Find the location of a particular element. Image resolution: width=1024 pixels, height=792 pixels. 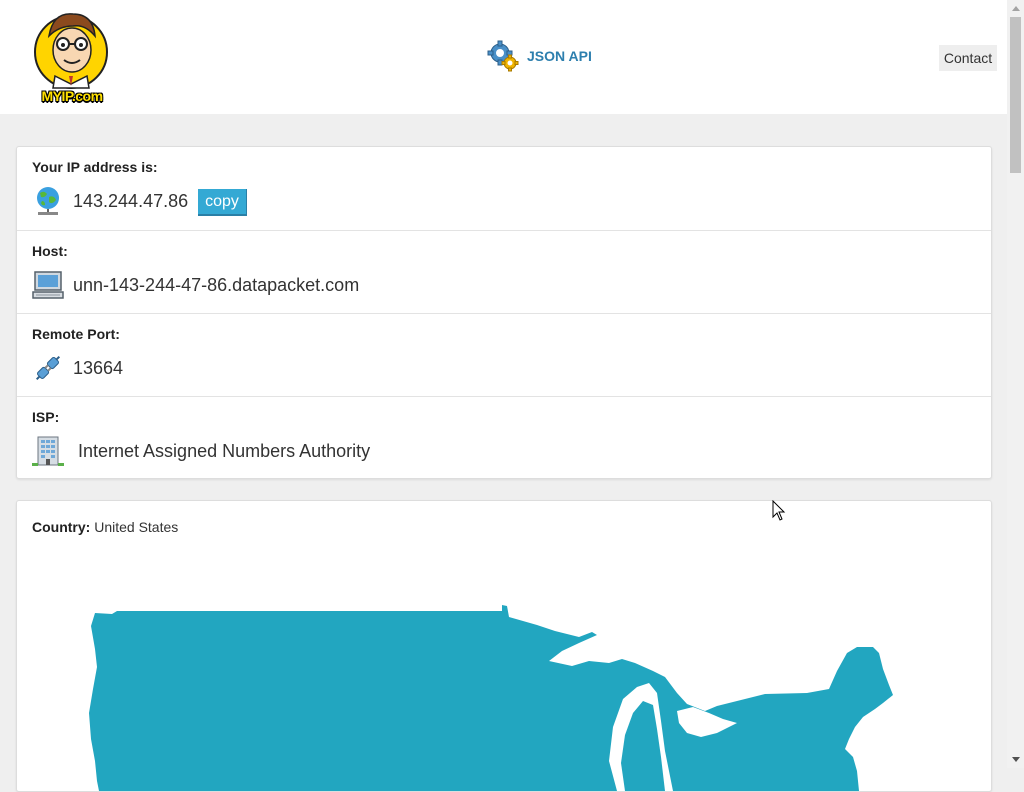

myip-logo: MYIP.com is located at coordinates (72, 56).